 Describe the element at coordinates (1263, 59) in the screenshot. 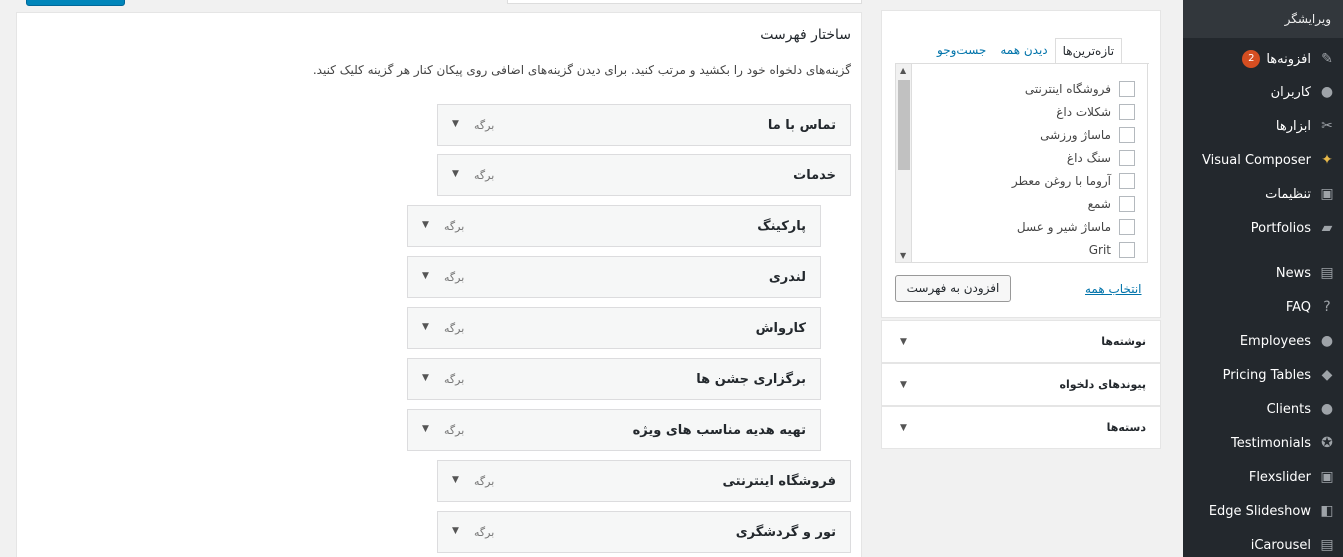

I see `sidebar-item-plugins: 2 افزونه‌ها ✎` at that location.